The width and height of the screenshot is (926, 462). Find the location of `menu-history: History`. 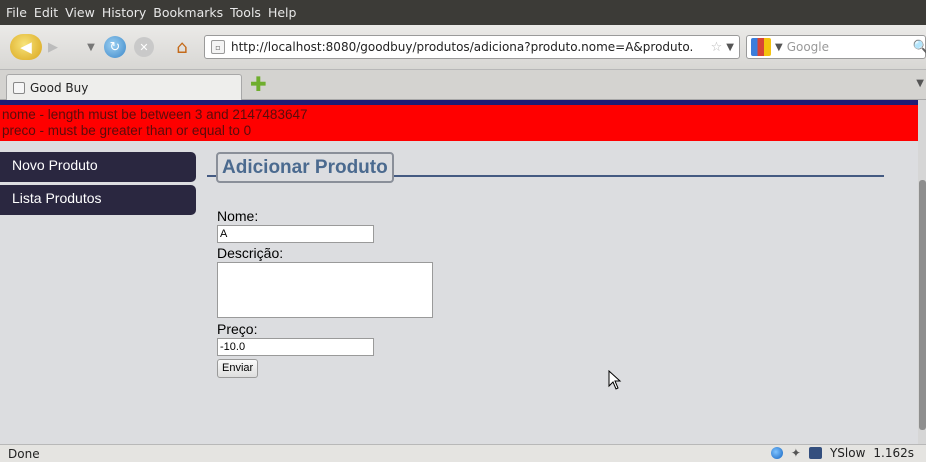

menu-history: History is located at coordinates (124, 12).